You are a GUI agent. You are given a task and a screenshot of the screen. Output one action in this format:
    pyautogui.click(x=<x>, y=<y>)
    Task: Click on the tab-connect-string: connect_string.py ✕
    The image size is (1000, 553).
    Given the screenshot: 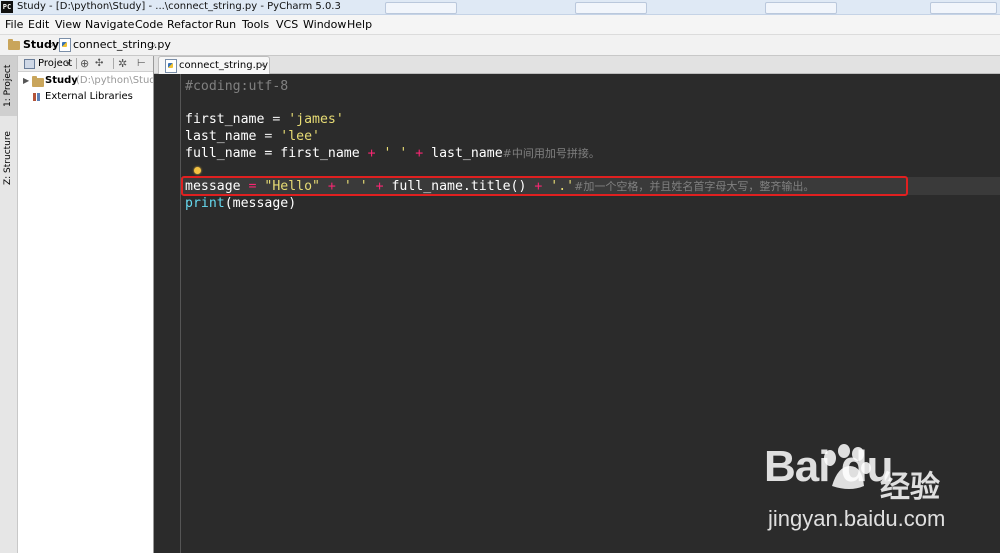 What is the action you would take?
    pyautogui.click(x=214, y=65)
    